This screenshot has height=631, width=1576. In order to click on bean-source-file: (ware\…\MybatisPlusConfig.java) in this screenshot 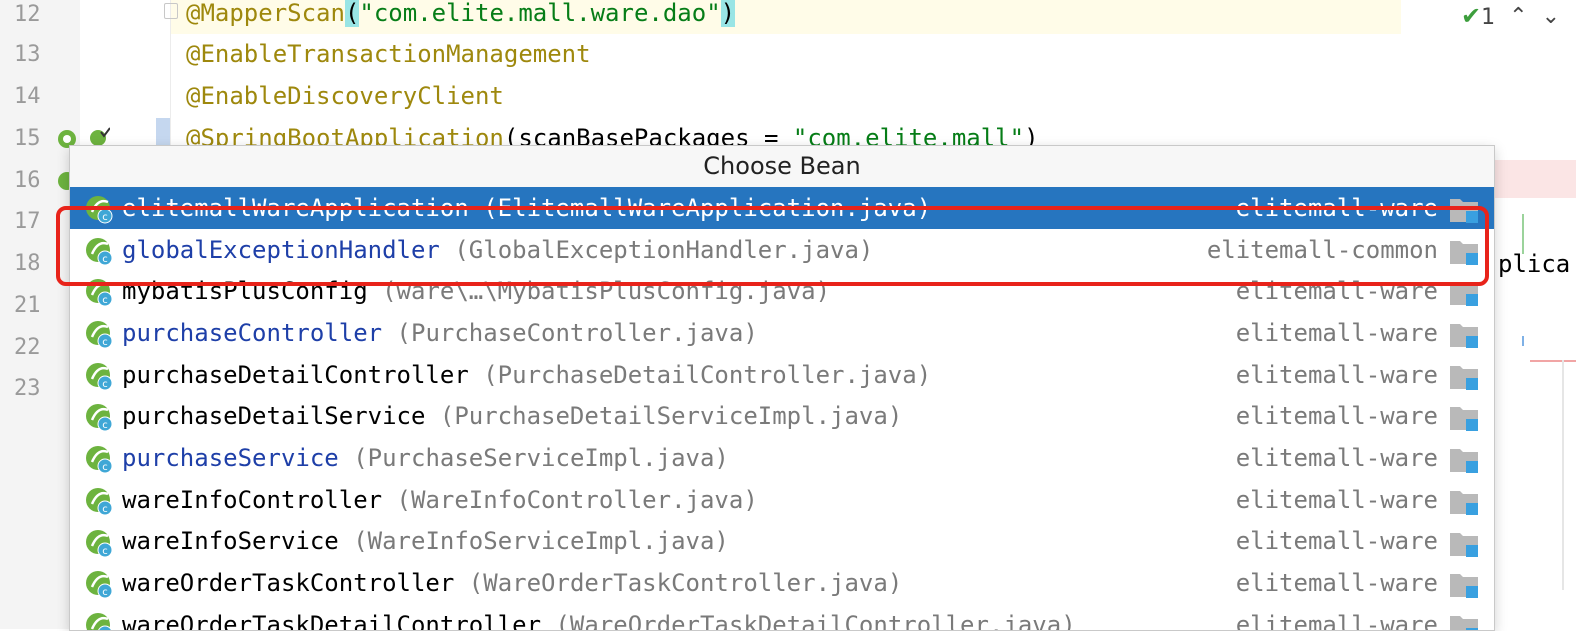, I will do `click(599, 291)`.